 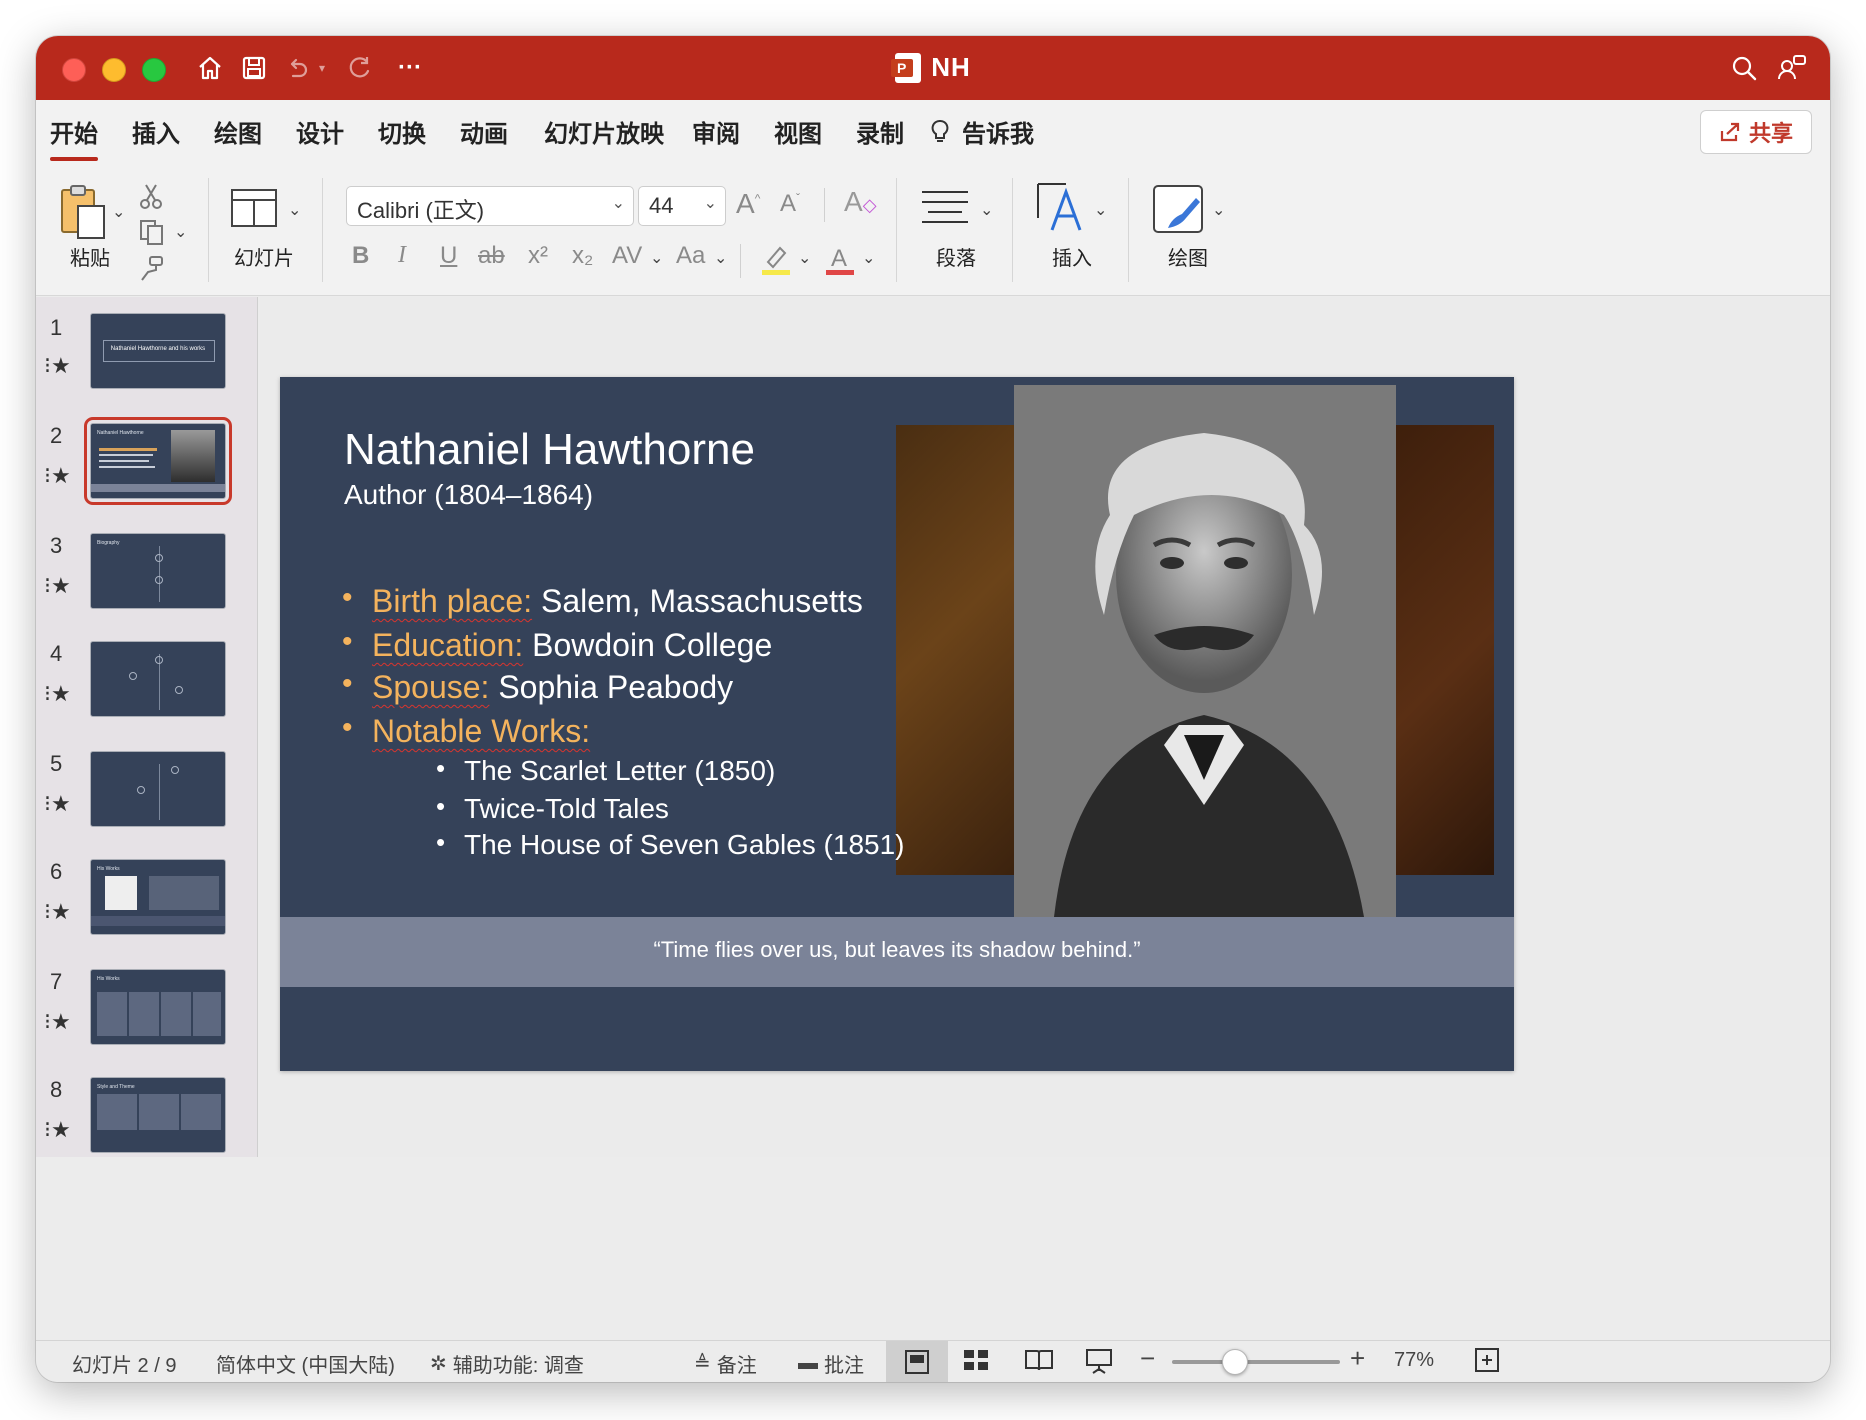 I want to click on zoom-slider-handle, so click(x=1235, y=1362).